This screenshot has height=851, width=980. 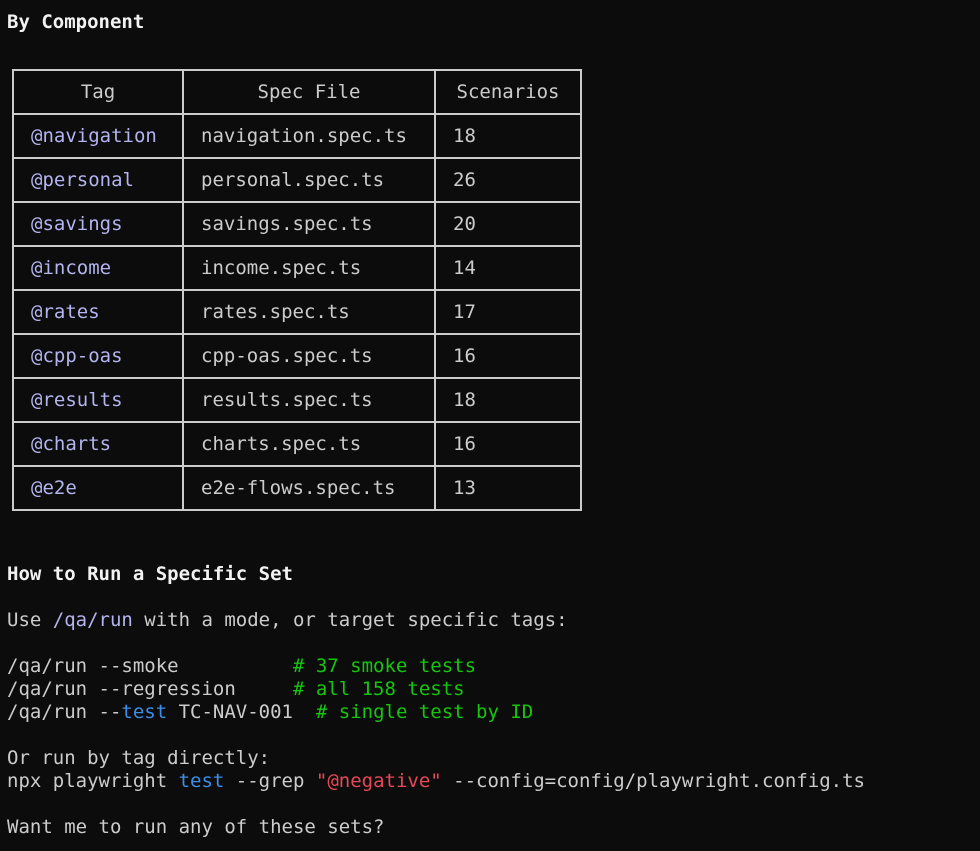 What do you see at coordinates (508, 180) in the screenshot?
I see `scenarios-cell: 26` at bounding box center [508, 180].